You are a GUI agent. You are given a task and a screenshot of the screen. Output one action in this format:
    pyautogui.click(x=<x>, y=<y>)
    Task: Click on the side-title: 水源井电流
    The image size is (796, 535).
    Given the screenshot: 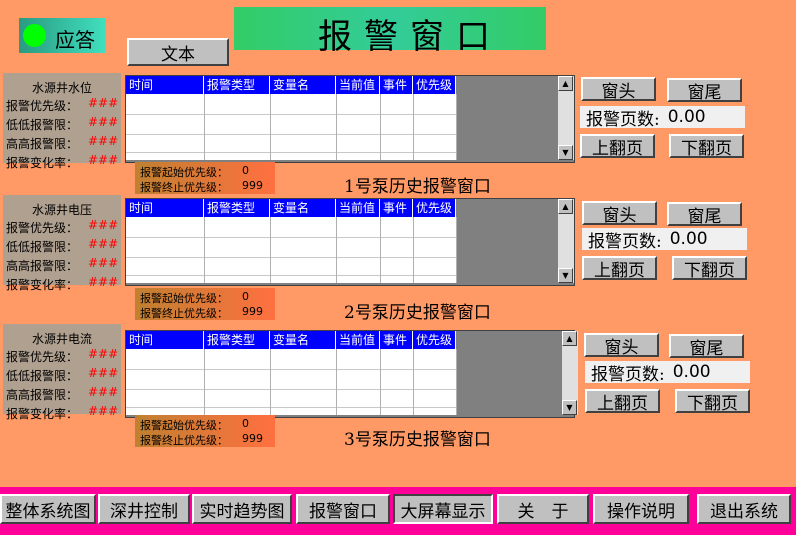 What is the action you would take?
    pyautogui.click(x=61, y=339)
    